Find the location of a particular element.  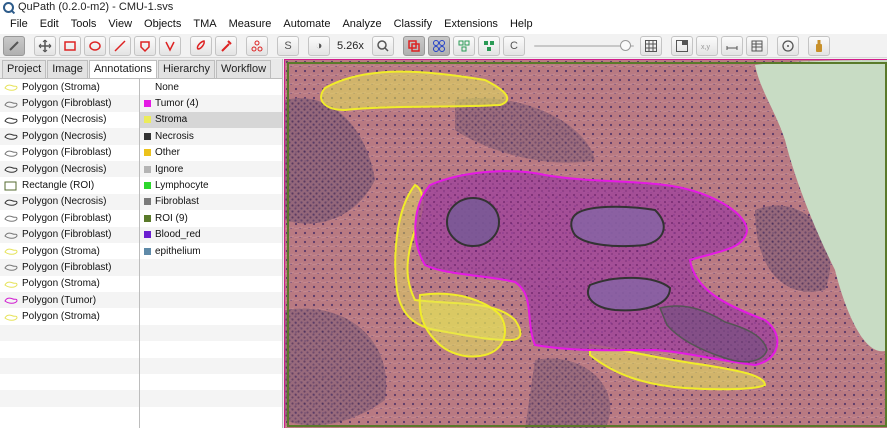

menu-automate: Automate is located at coordinates (306, 24).